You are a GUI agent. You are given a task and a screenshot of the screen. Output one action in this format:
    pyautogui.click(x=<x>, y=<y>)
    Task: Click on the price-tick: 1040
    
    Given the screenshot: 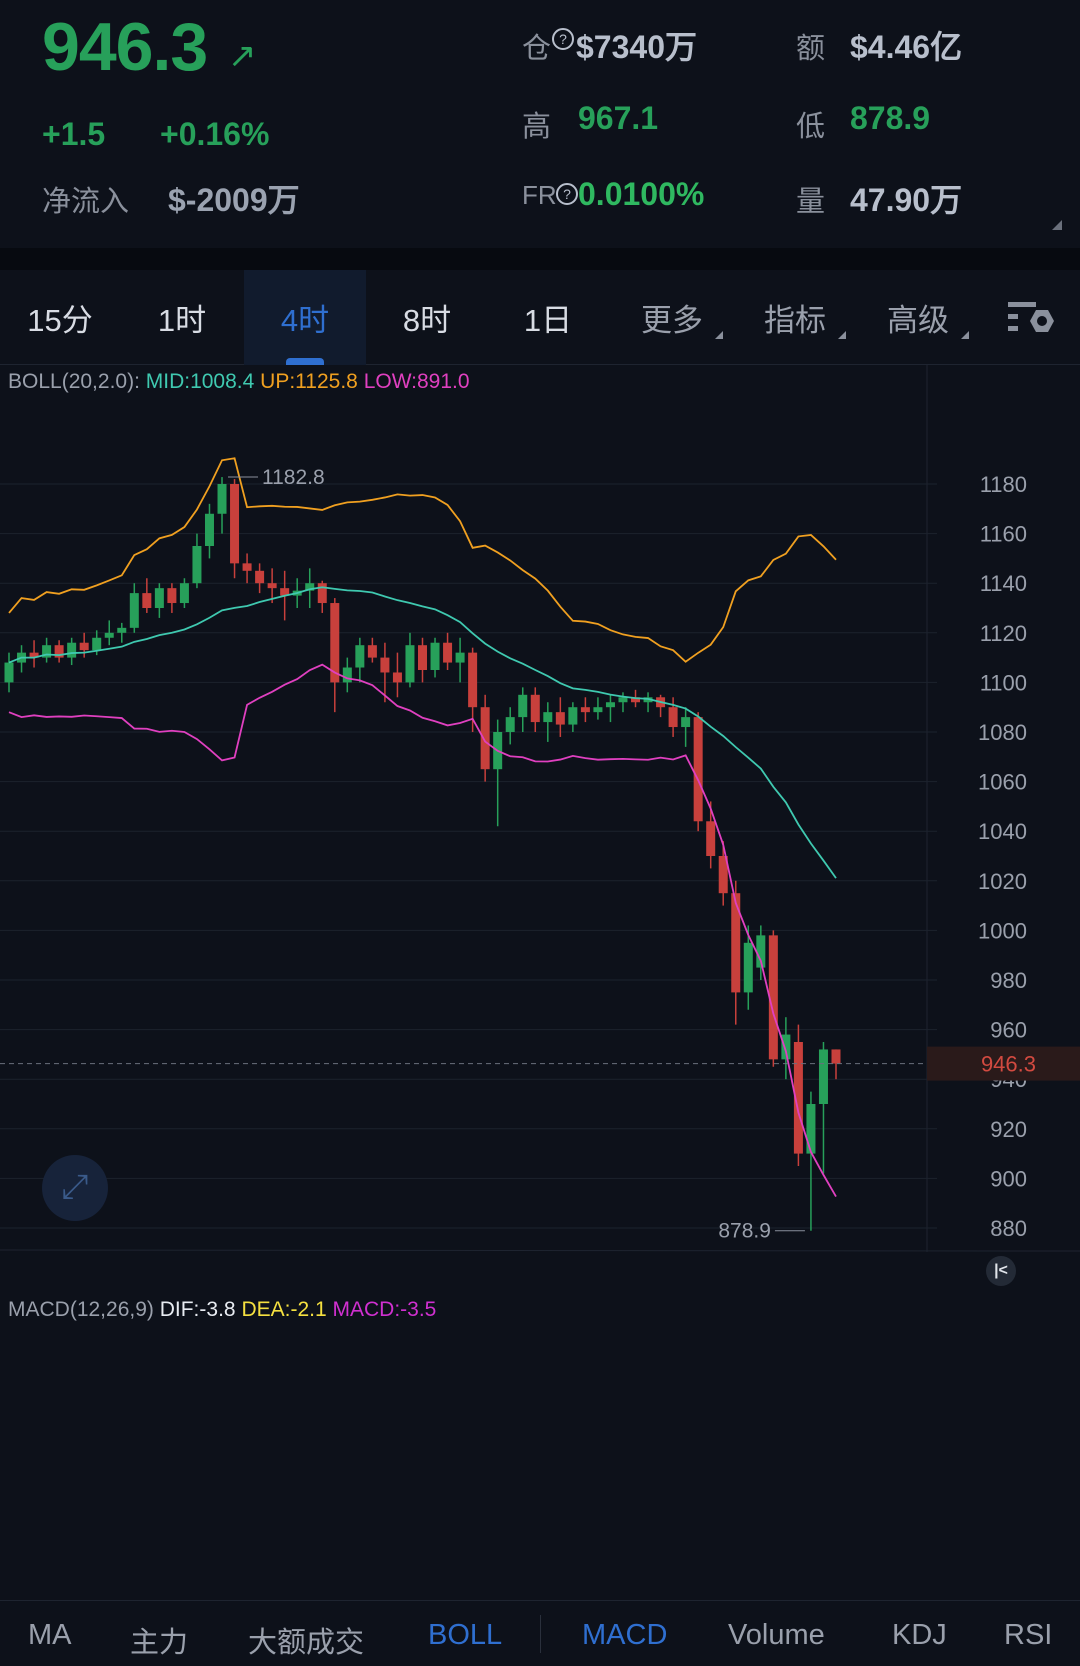 What is the action you would take?
    pyautogui.click(x=1002, y=831)
    